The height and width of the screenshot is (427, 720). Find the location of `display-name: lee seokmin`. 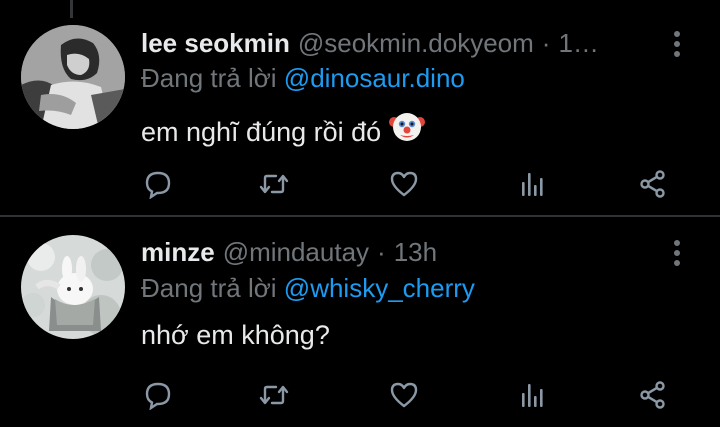

display-name: lee seokmin is located at coordinates (215, 43).